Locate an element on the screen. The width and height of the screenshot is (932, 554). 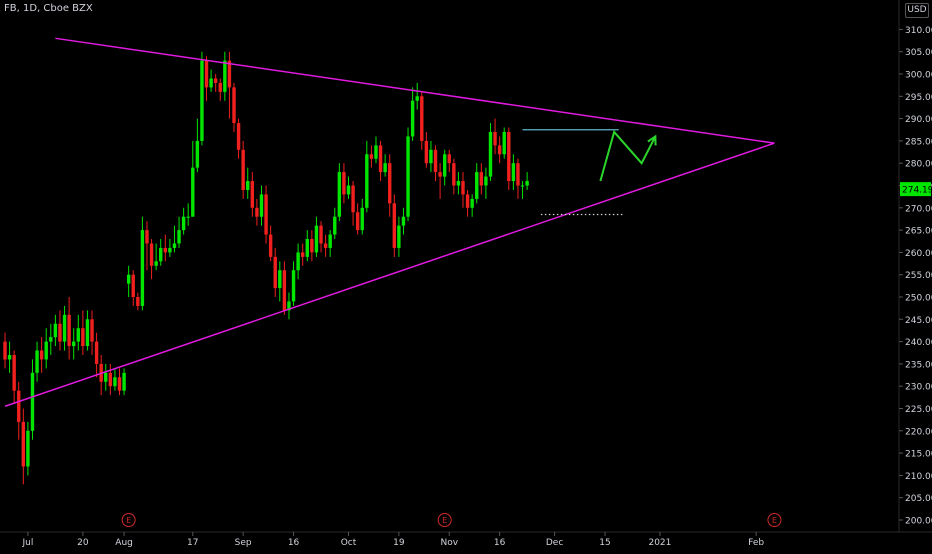
currency-badge: USD is located at coordinates (917, 10).